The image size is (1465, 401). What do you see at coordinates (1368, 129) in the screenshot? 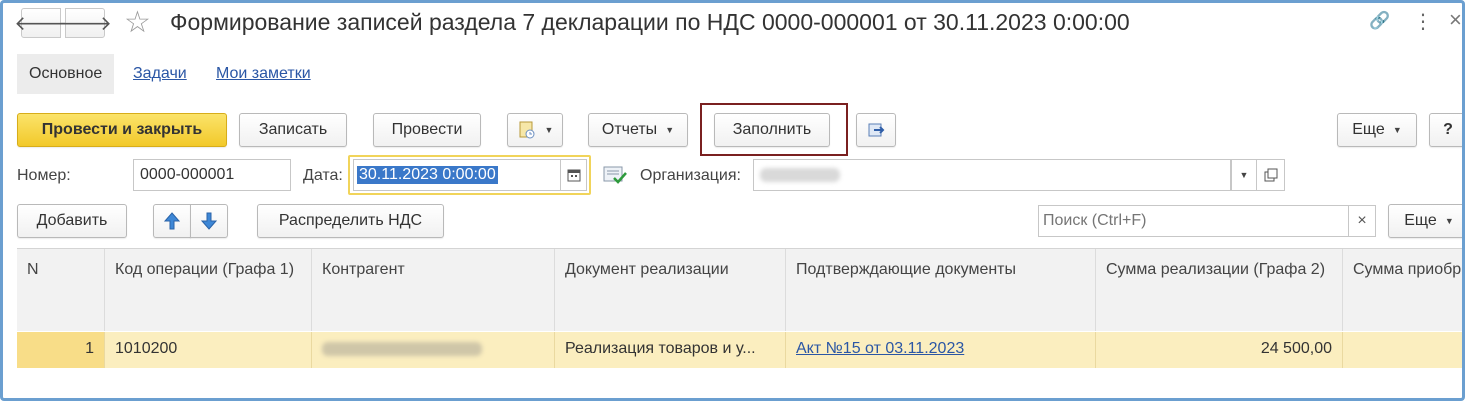
I see `more-label: Еще` at bounding box center [1368, 129].